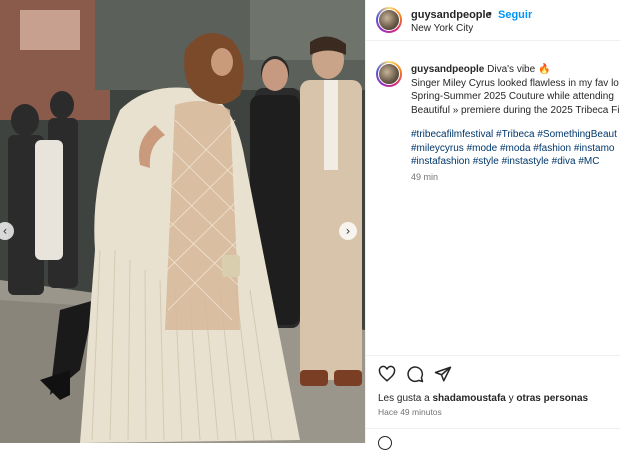 Image resolution: width=620 pixels, height=450 pixels. I want to click on hashtag-link: #mileycyrus, so click(437, 148).